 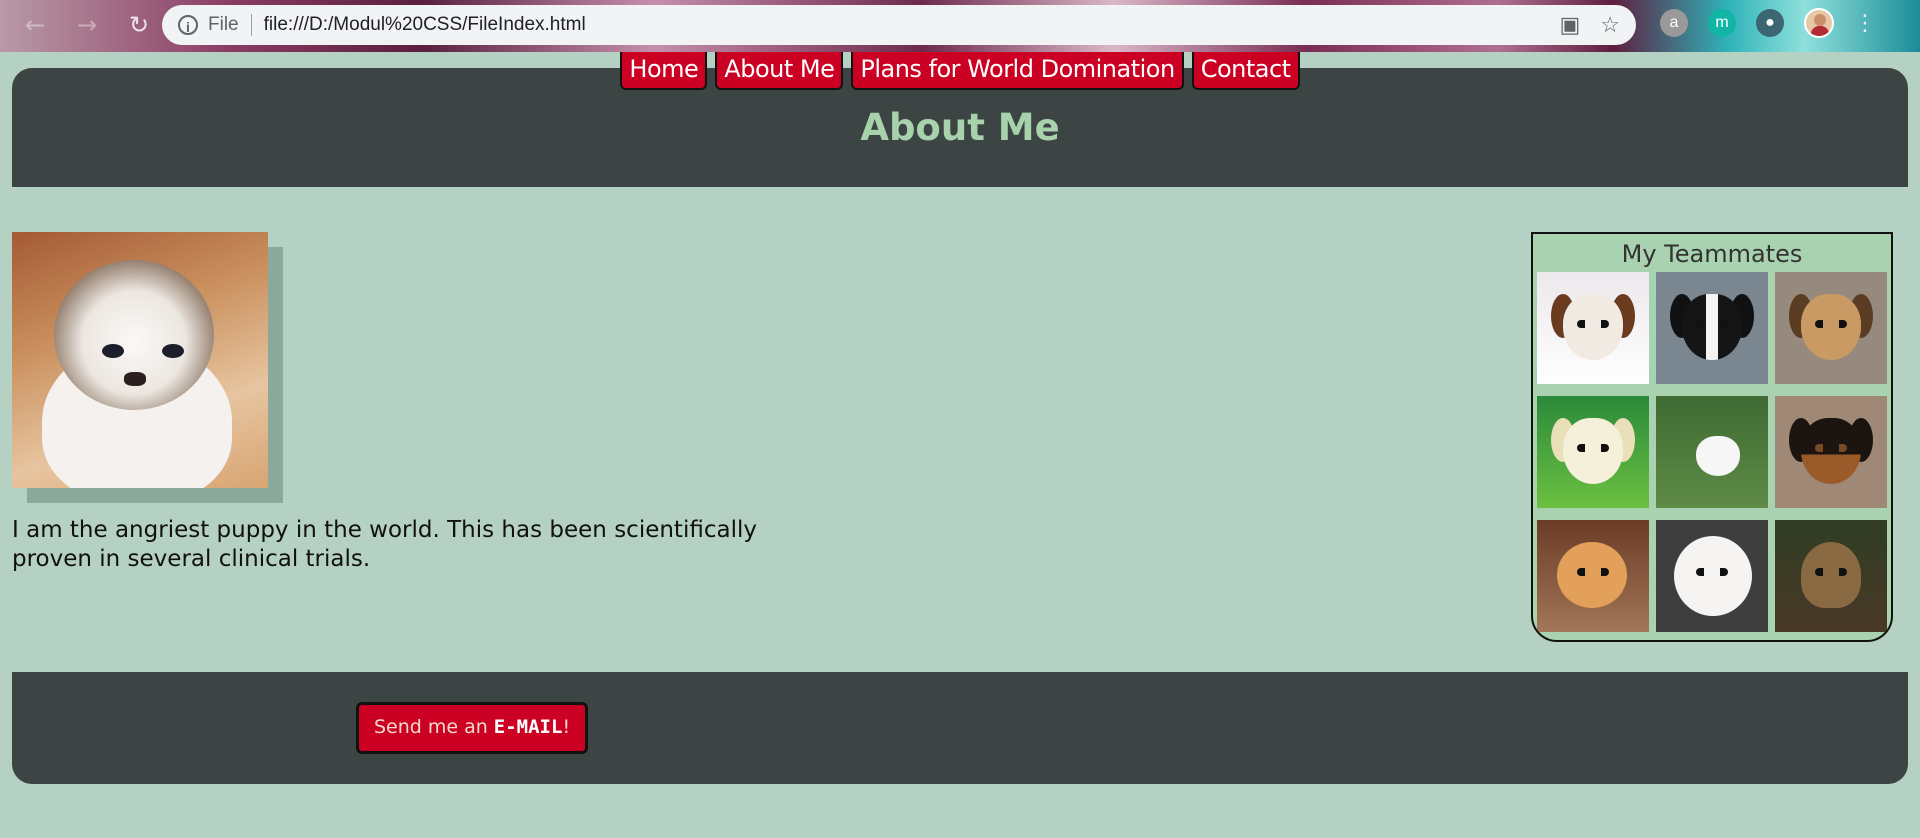 What do you see at coordinates (664, 71) in the screenshot?
I see `nav-home: Home` at bounding box center [664, 71].